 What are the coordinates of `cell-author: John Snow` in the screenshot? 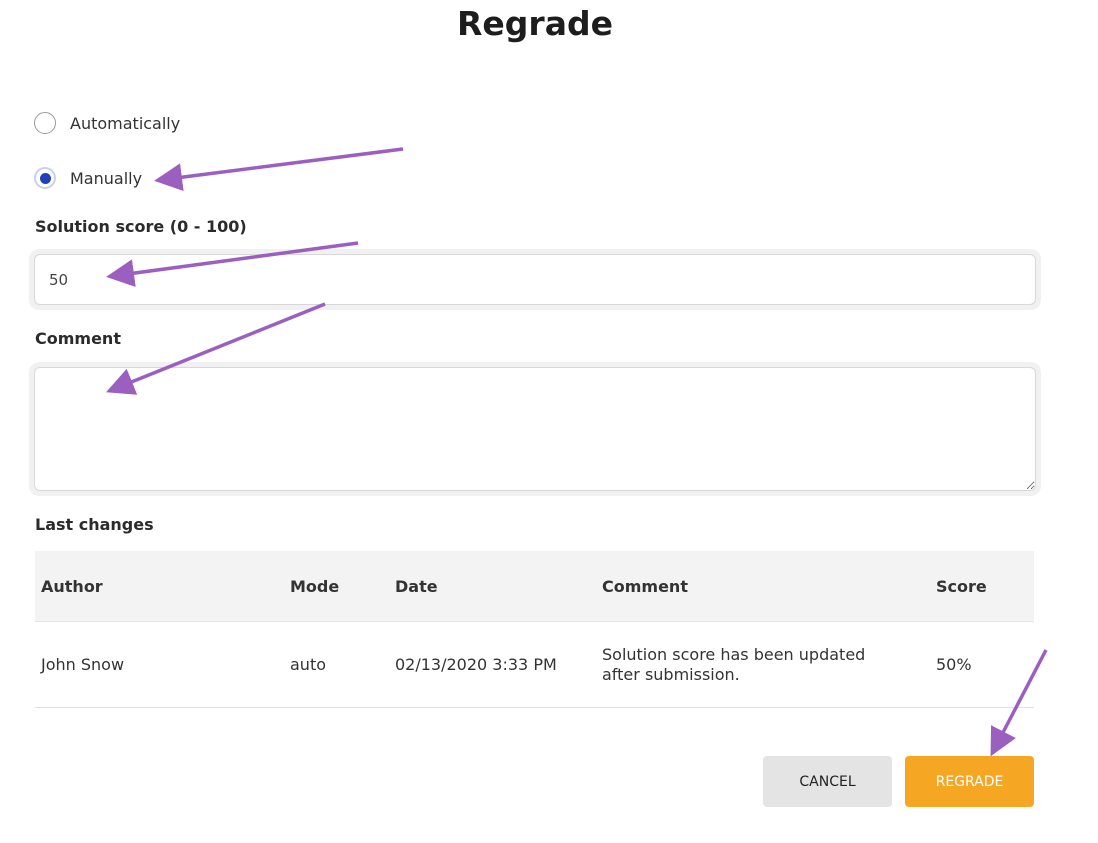 It's located at (159, 664).